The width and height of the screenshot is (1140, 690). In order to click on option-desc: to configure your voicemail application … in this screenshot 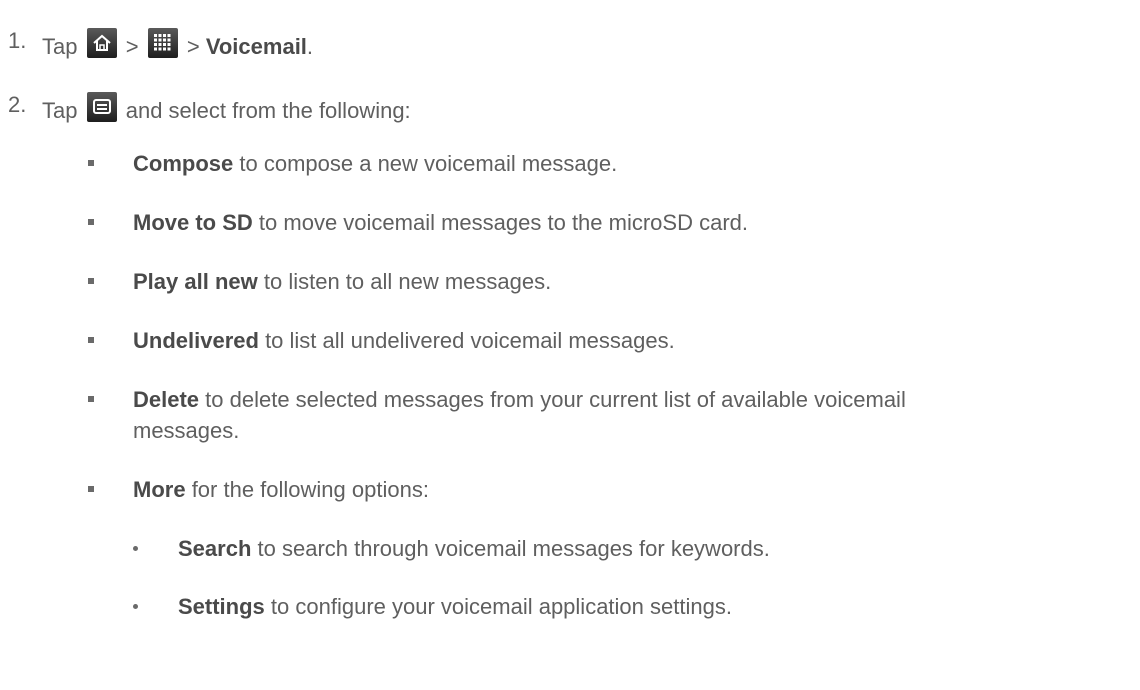, I will do `click(501, 606)`.